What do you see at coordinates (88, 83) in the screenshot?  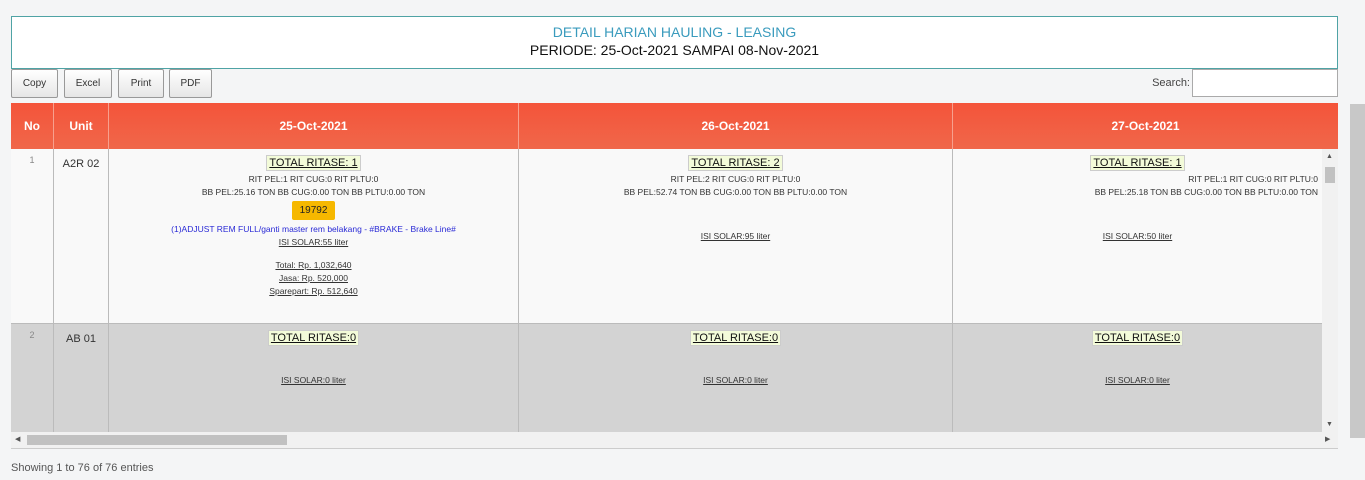 I see `excel-button: Excel` at bounding box center [88, 83].